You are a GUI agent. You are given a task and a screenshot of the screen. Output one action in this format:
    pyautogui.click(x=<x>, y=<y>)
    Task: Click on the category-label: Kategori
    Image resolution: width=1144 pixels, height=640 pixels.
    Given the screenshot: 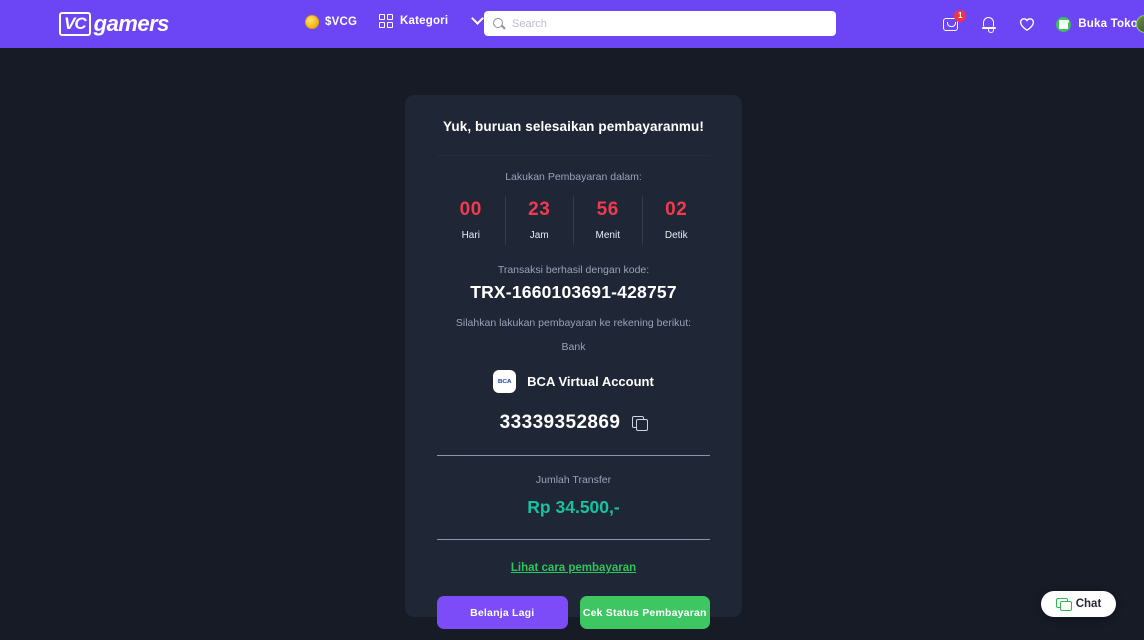 What is the action you would take?
    pyautogui.click(x=424, y=21)
    